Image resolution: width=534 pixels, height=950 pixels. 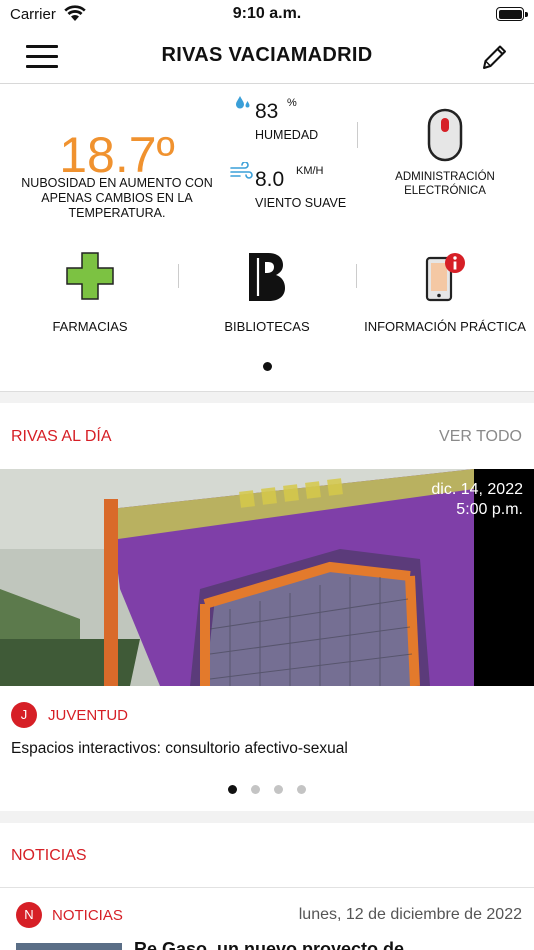 What do you see at coordinates (445, 135) in the screenshot?
I see `mouse-icon` at bounding box center [445, 135].